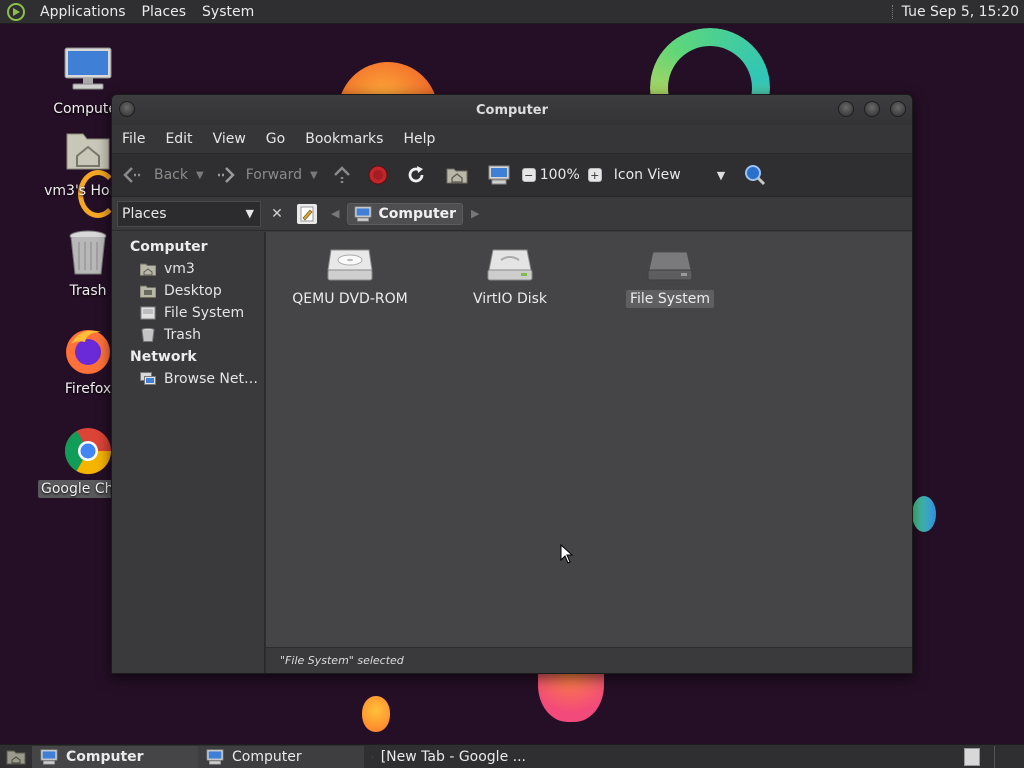  Describe the element at coordinates (188, 313) in the screenshot. I see `sidebar-item-file-system: File System` at that location.